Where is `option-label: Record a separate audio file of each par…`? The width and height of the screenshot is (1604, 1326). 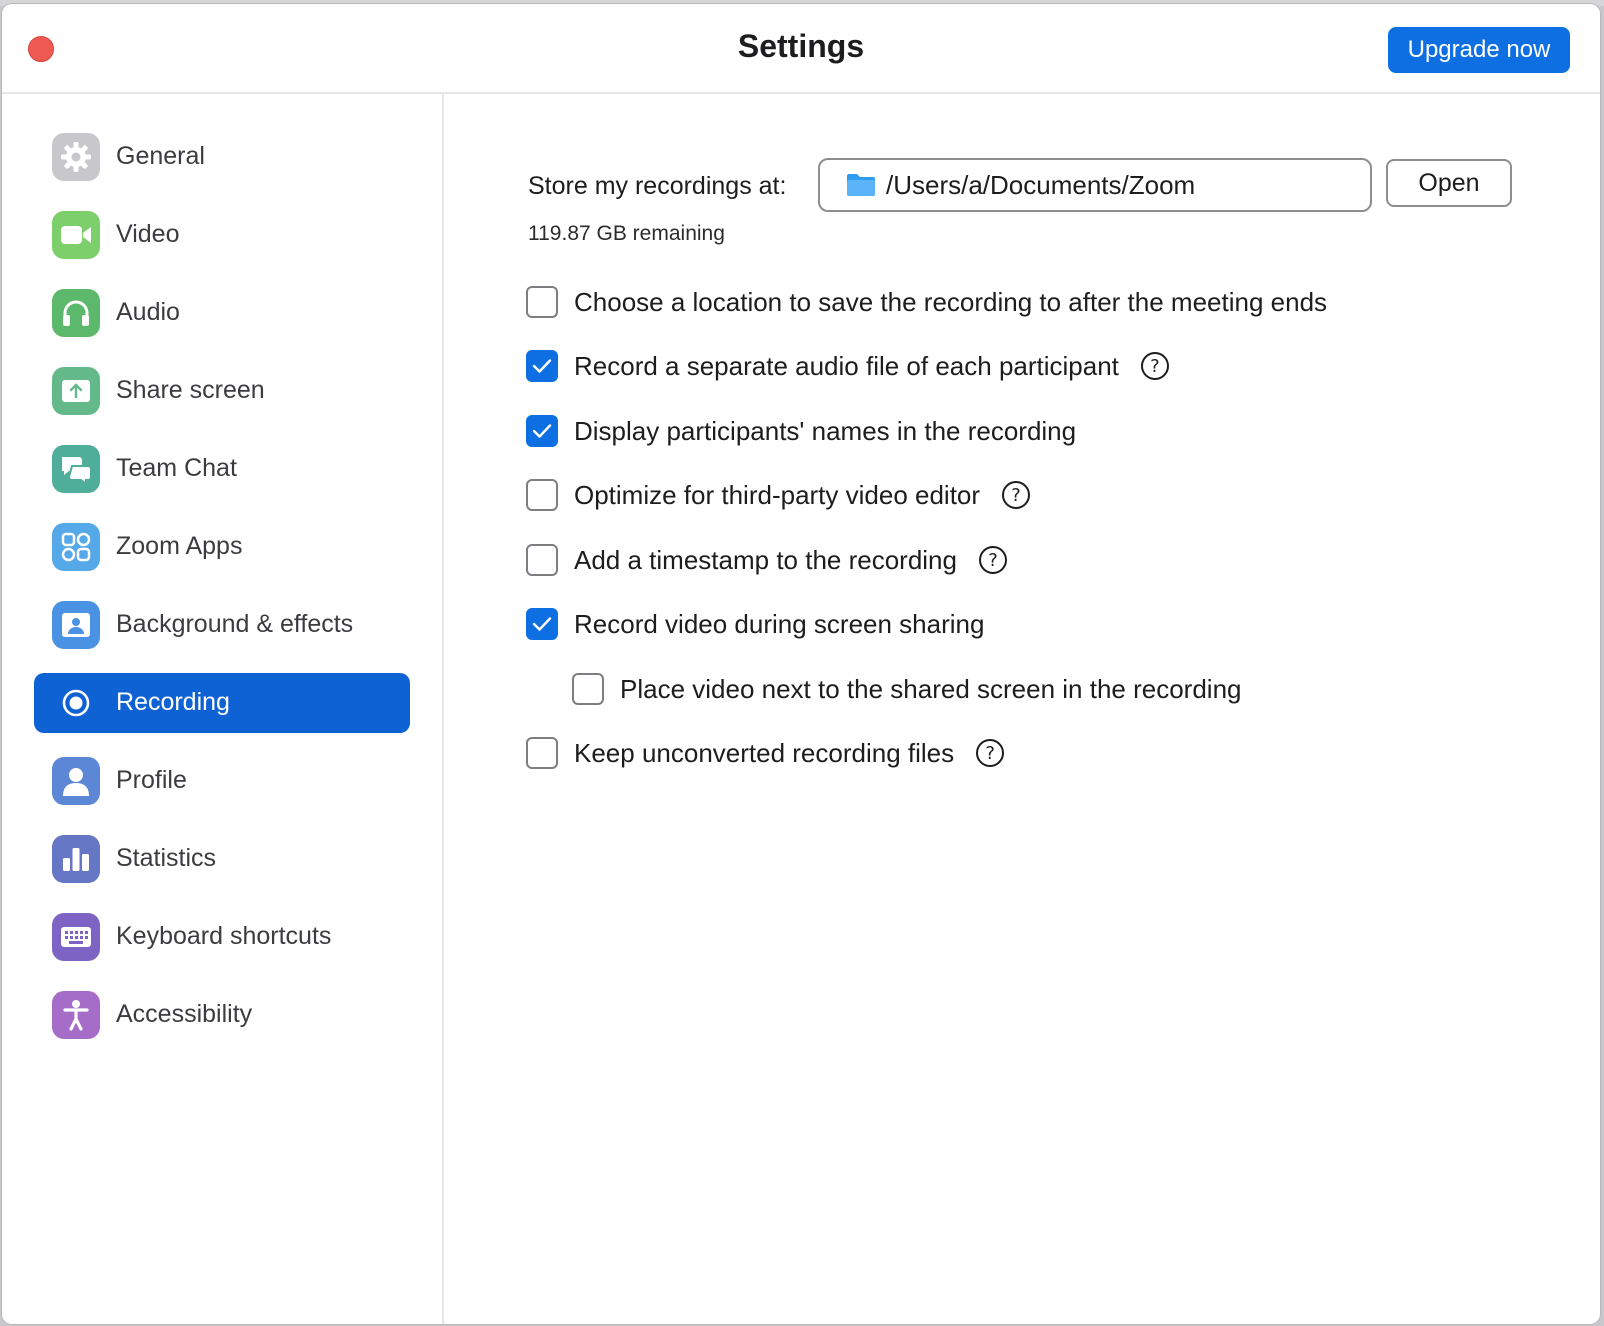
option-label: Record a separate audio file of each par… is located at coordinates (846, 365).